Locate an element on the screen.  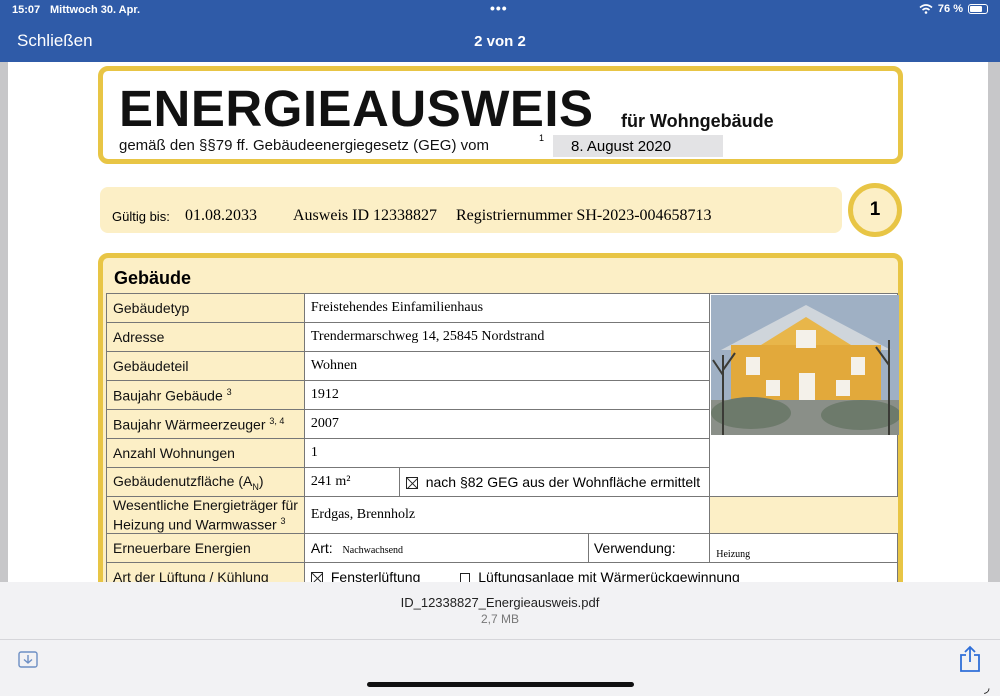
row-value: 1 is located at coordinates (507, 453).